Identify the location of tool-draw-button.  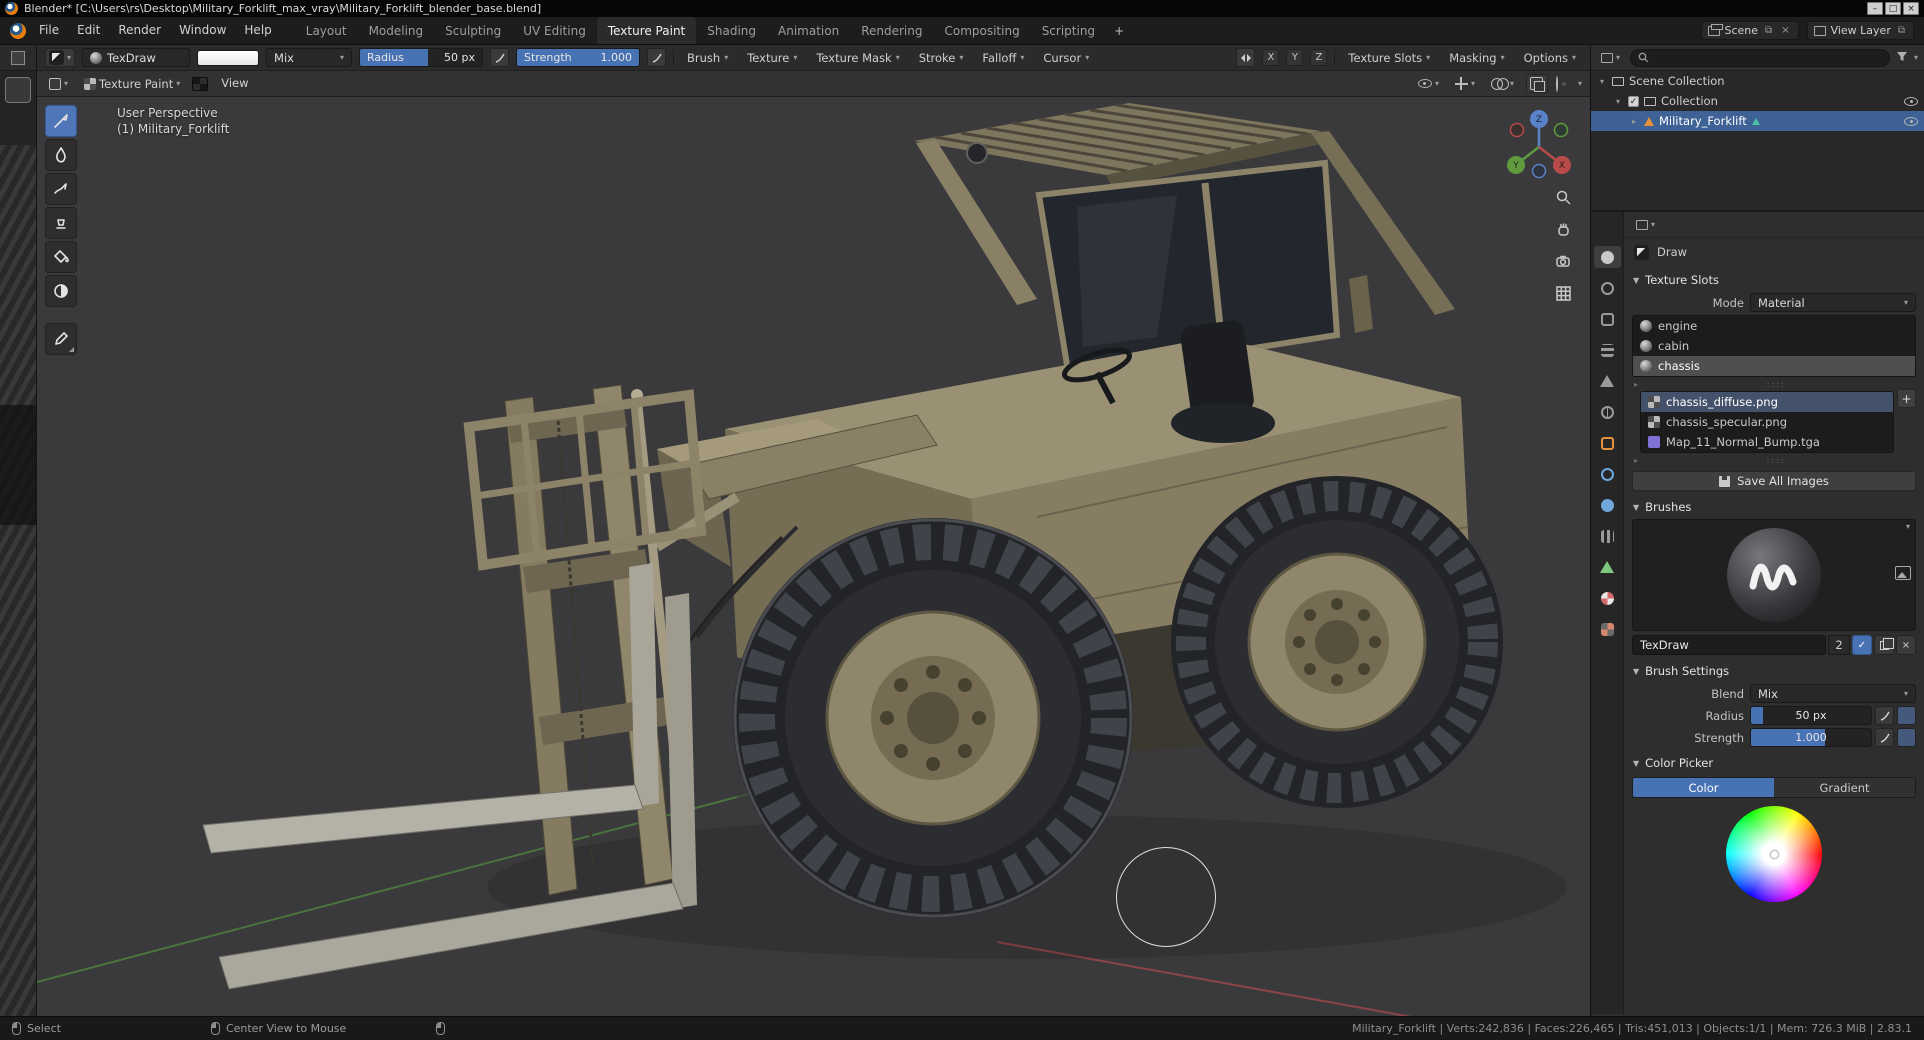
(61, 121).